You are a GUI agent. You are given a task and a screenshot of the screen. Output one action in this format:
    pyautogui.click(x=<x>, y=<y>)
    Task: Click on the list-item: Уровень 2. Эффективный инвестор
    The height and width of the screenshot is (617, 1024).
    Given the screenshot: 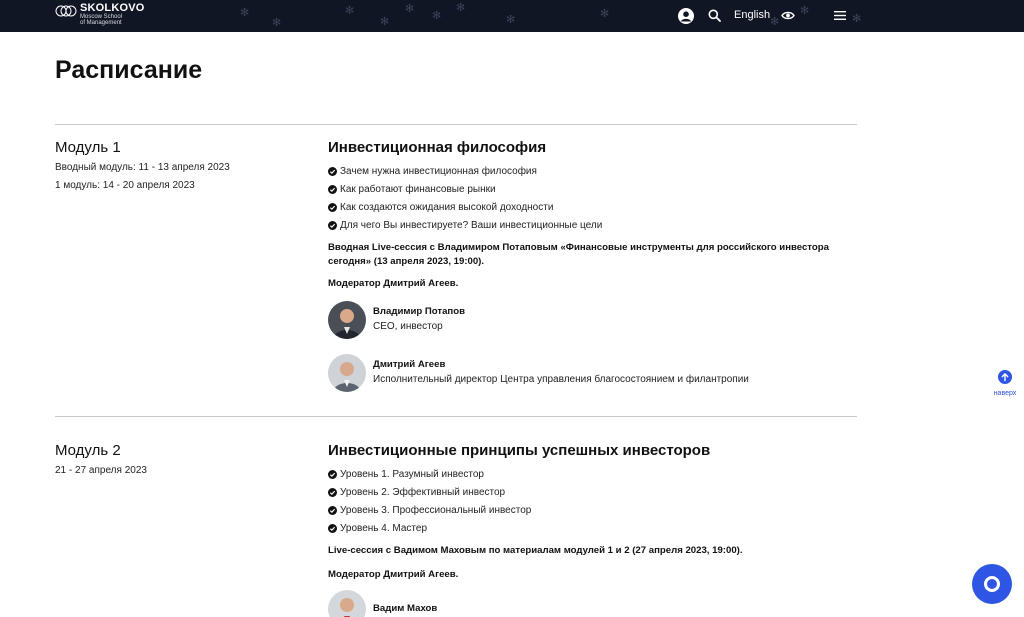 What is the action you would take?
    pyautogui.click(x=429, y=493)
    